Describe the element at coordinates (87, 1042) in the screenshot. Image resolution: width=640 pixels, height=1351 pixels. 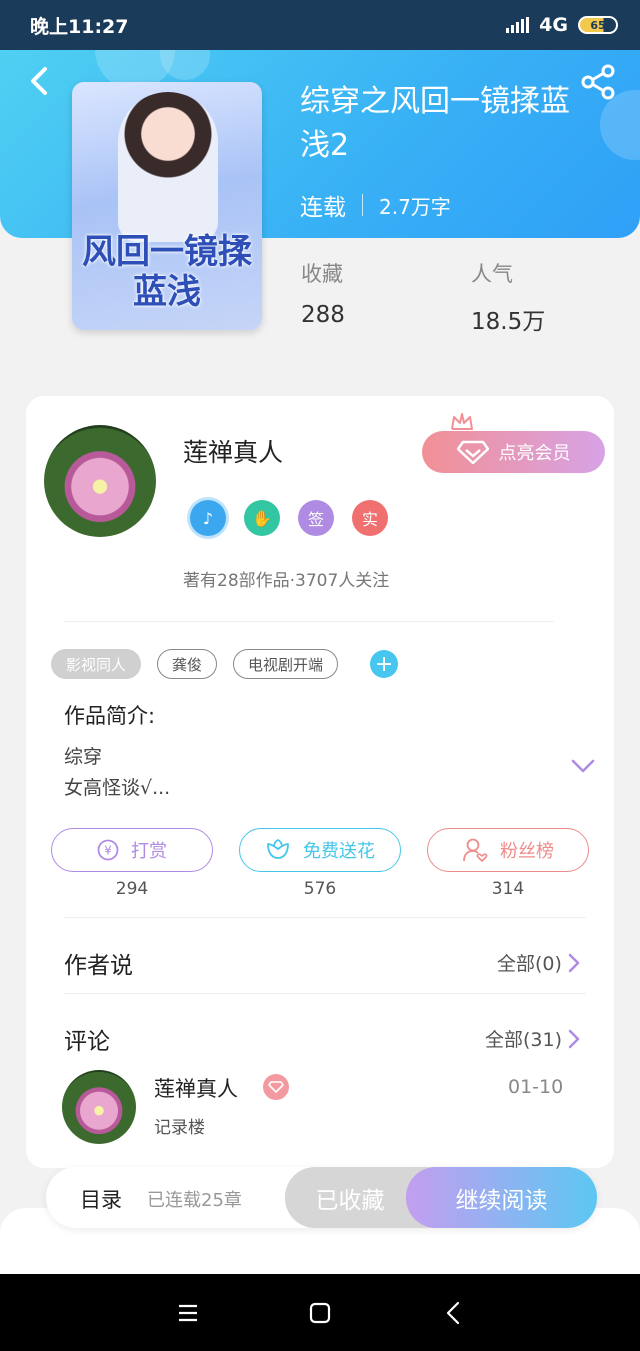
I see `comments-title: 评论` at that location.